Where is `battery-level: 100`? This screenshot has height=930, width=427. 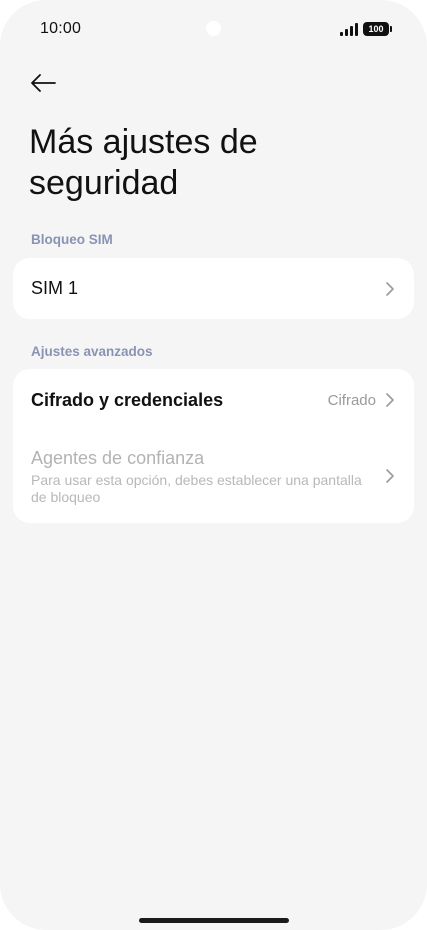
battery-level: 100 is located at coordinates (376, 29).